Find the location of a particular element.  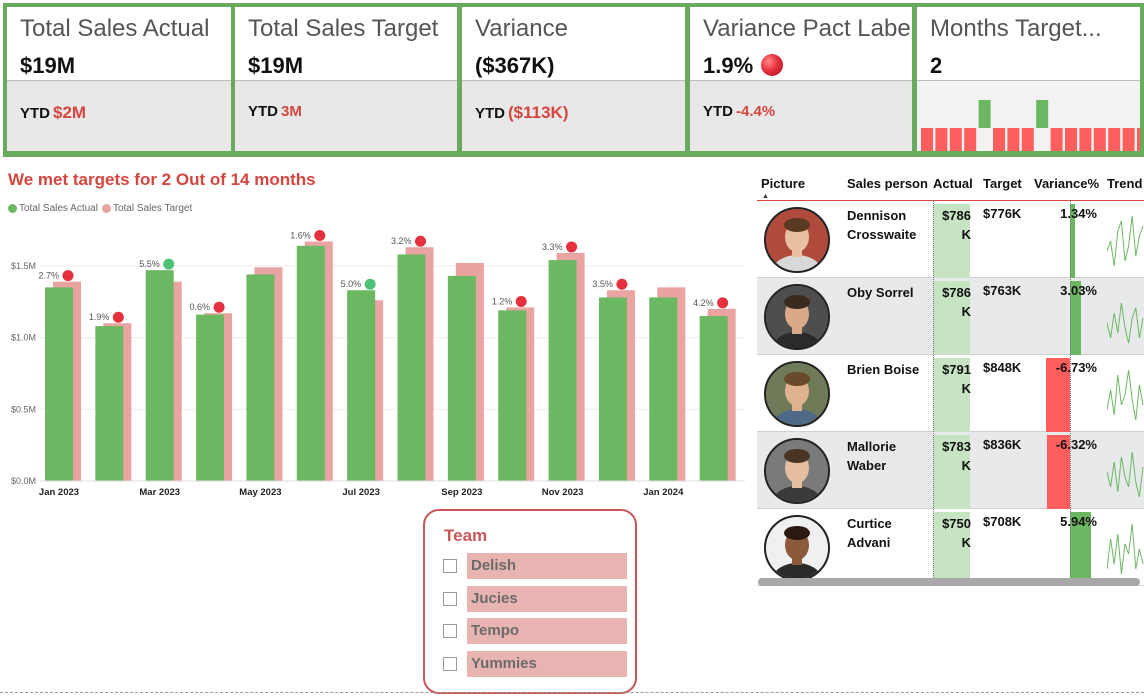

team-option-jucies: Jucies is located at coordinates (535, 599).